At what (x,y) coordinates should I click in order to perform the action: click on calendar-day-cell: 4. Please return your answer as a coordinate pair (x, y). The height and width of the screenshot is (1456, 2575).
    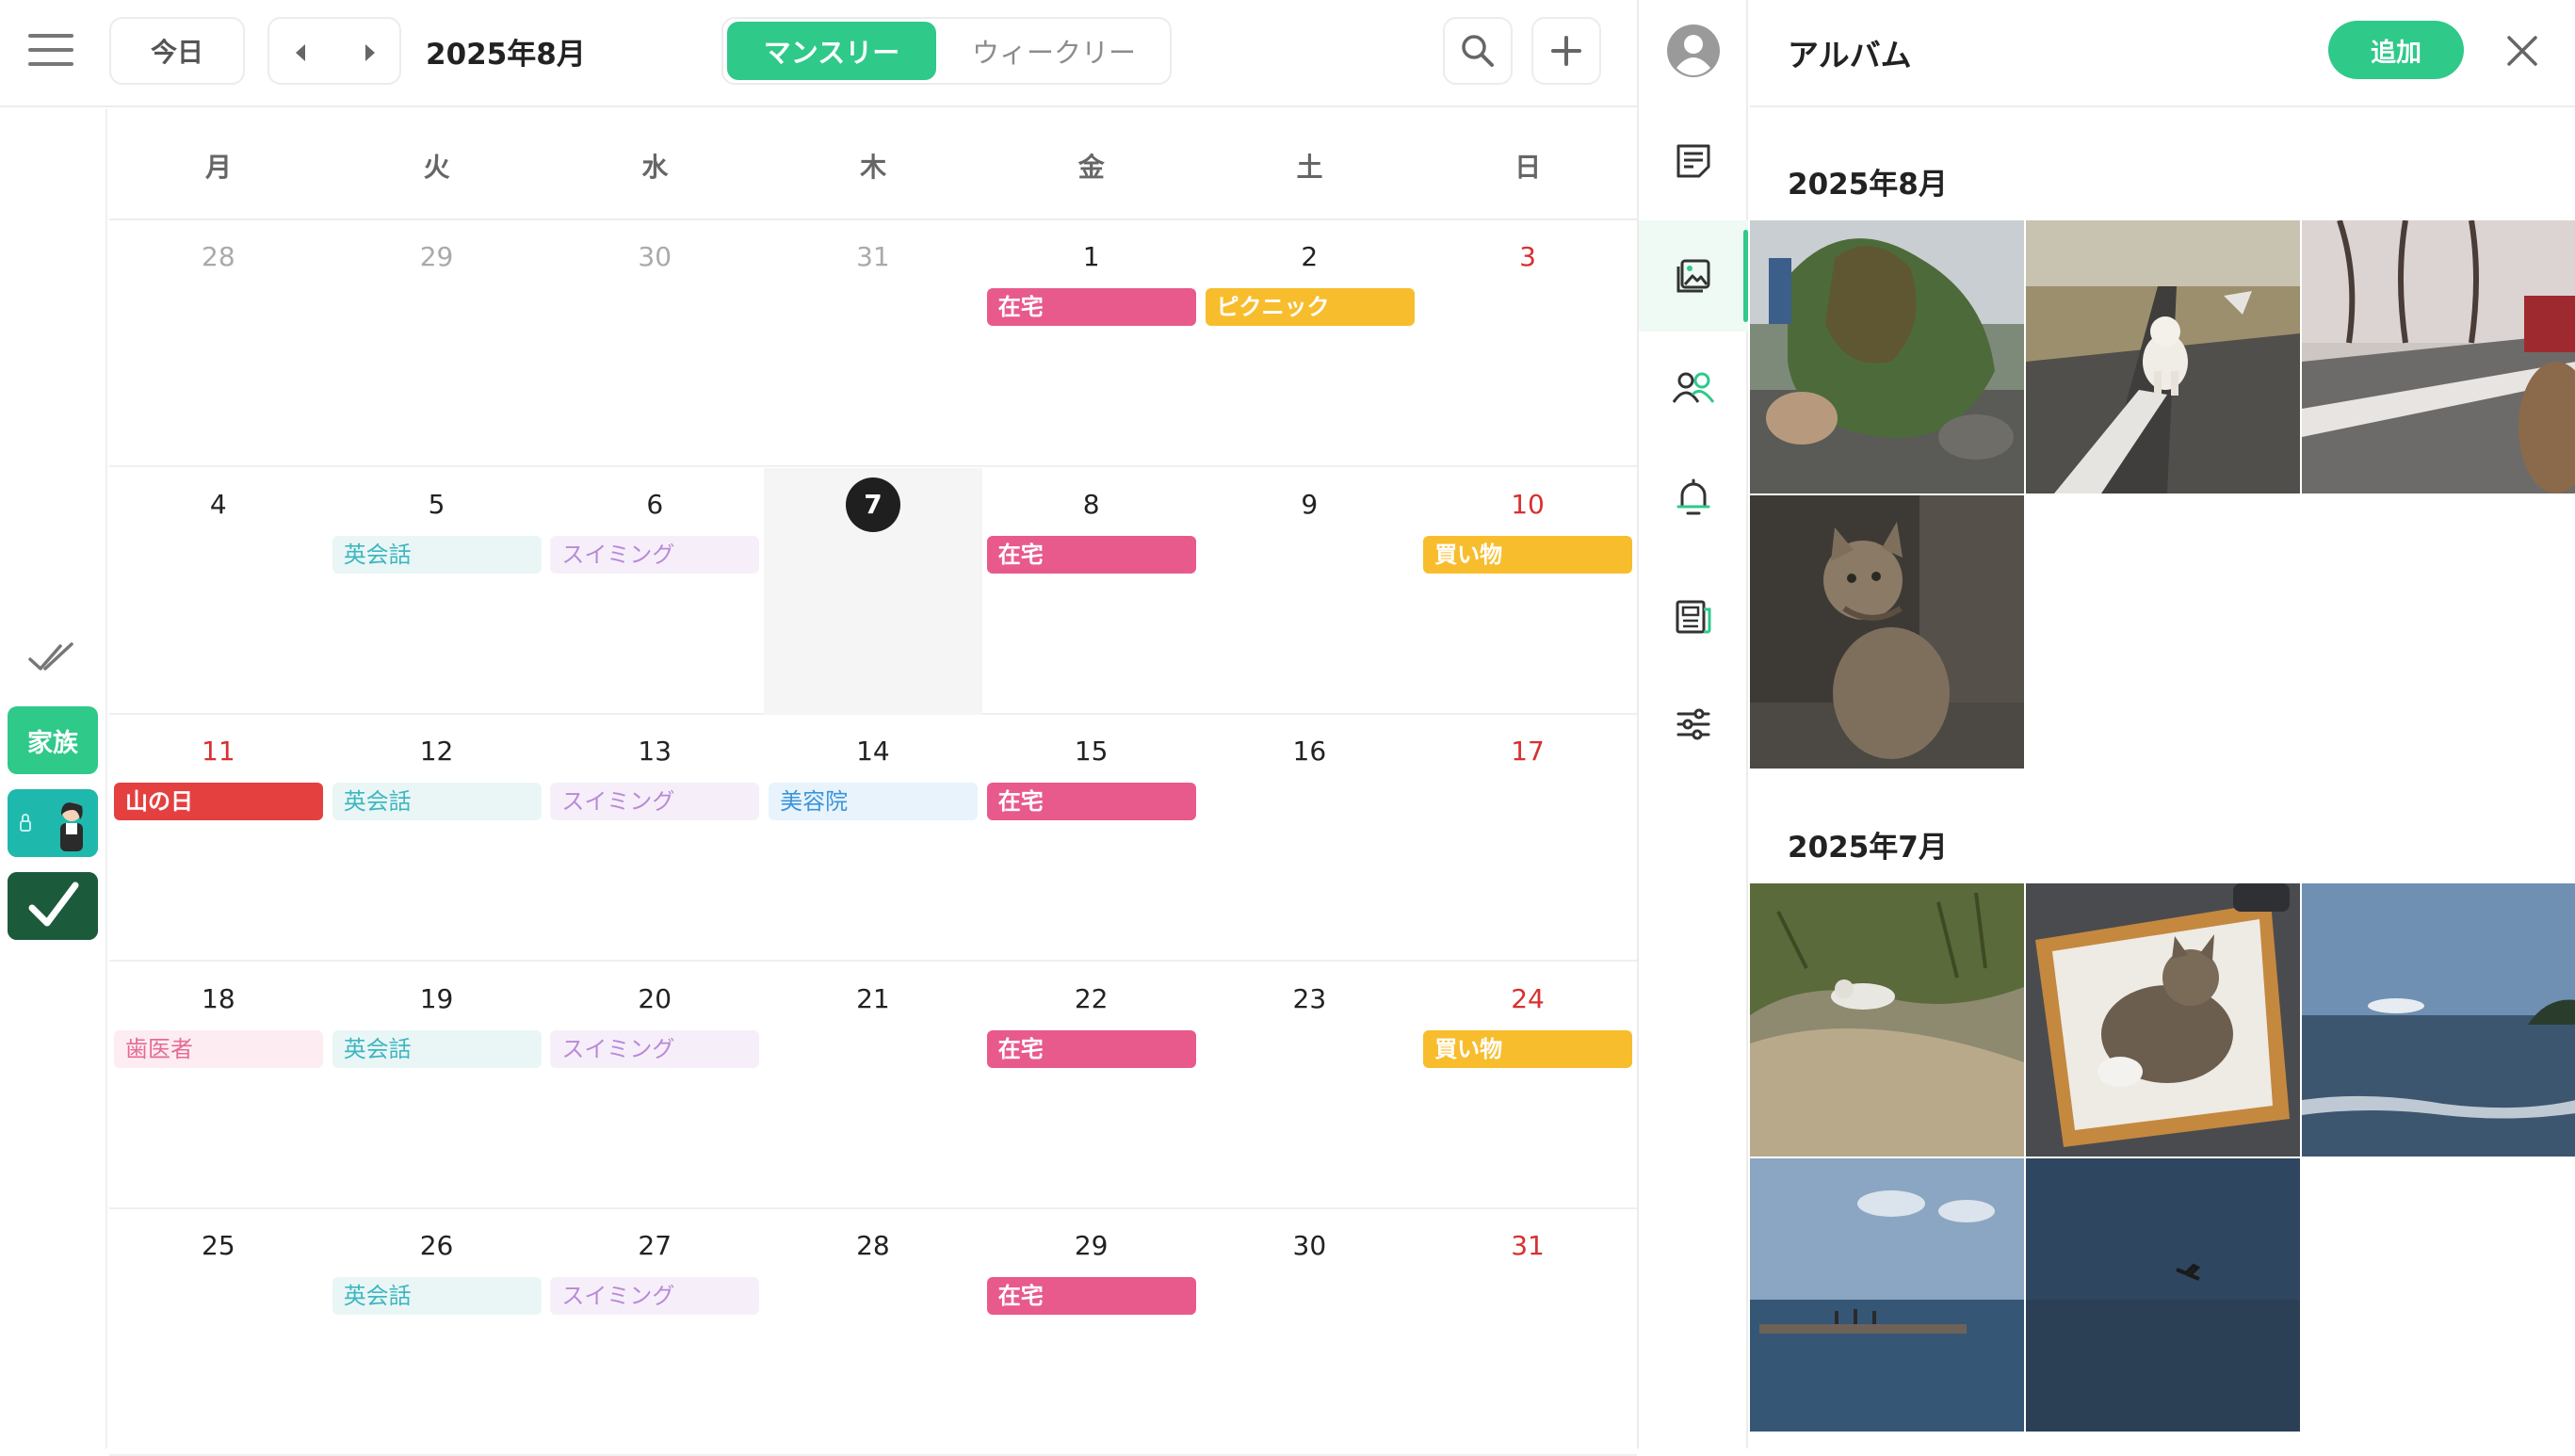
    Looking at the image, I should click on (218, 591).